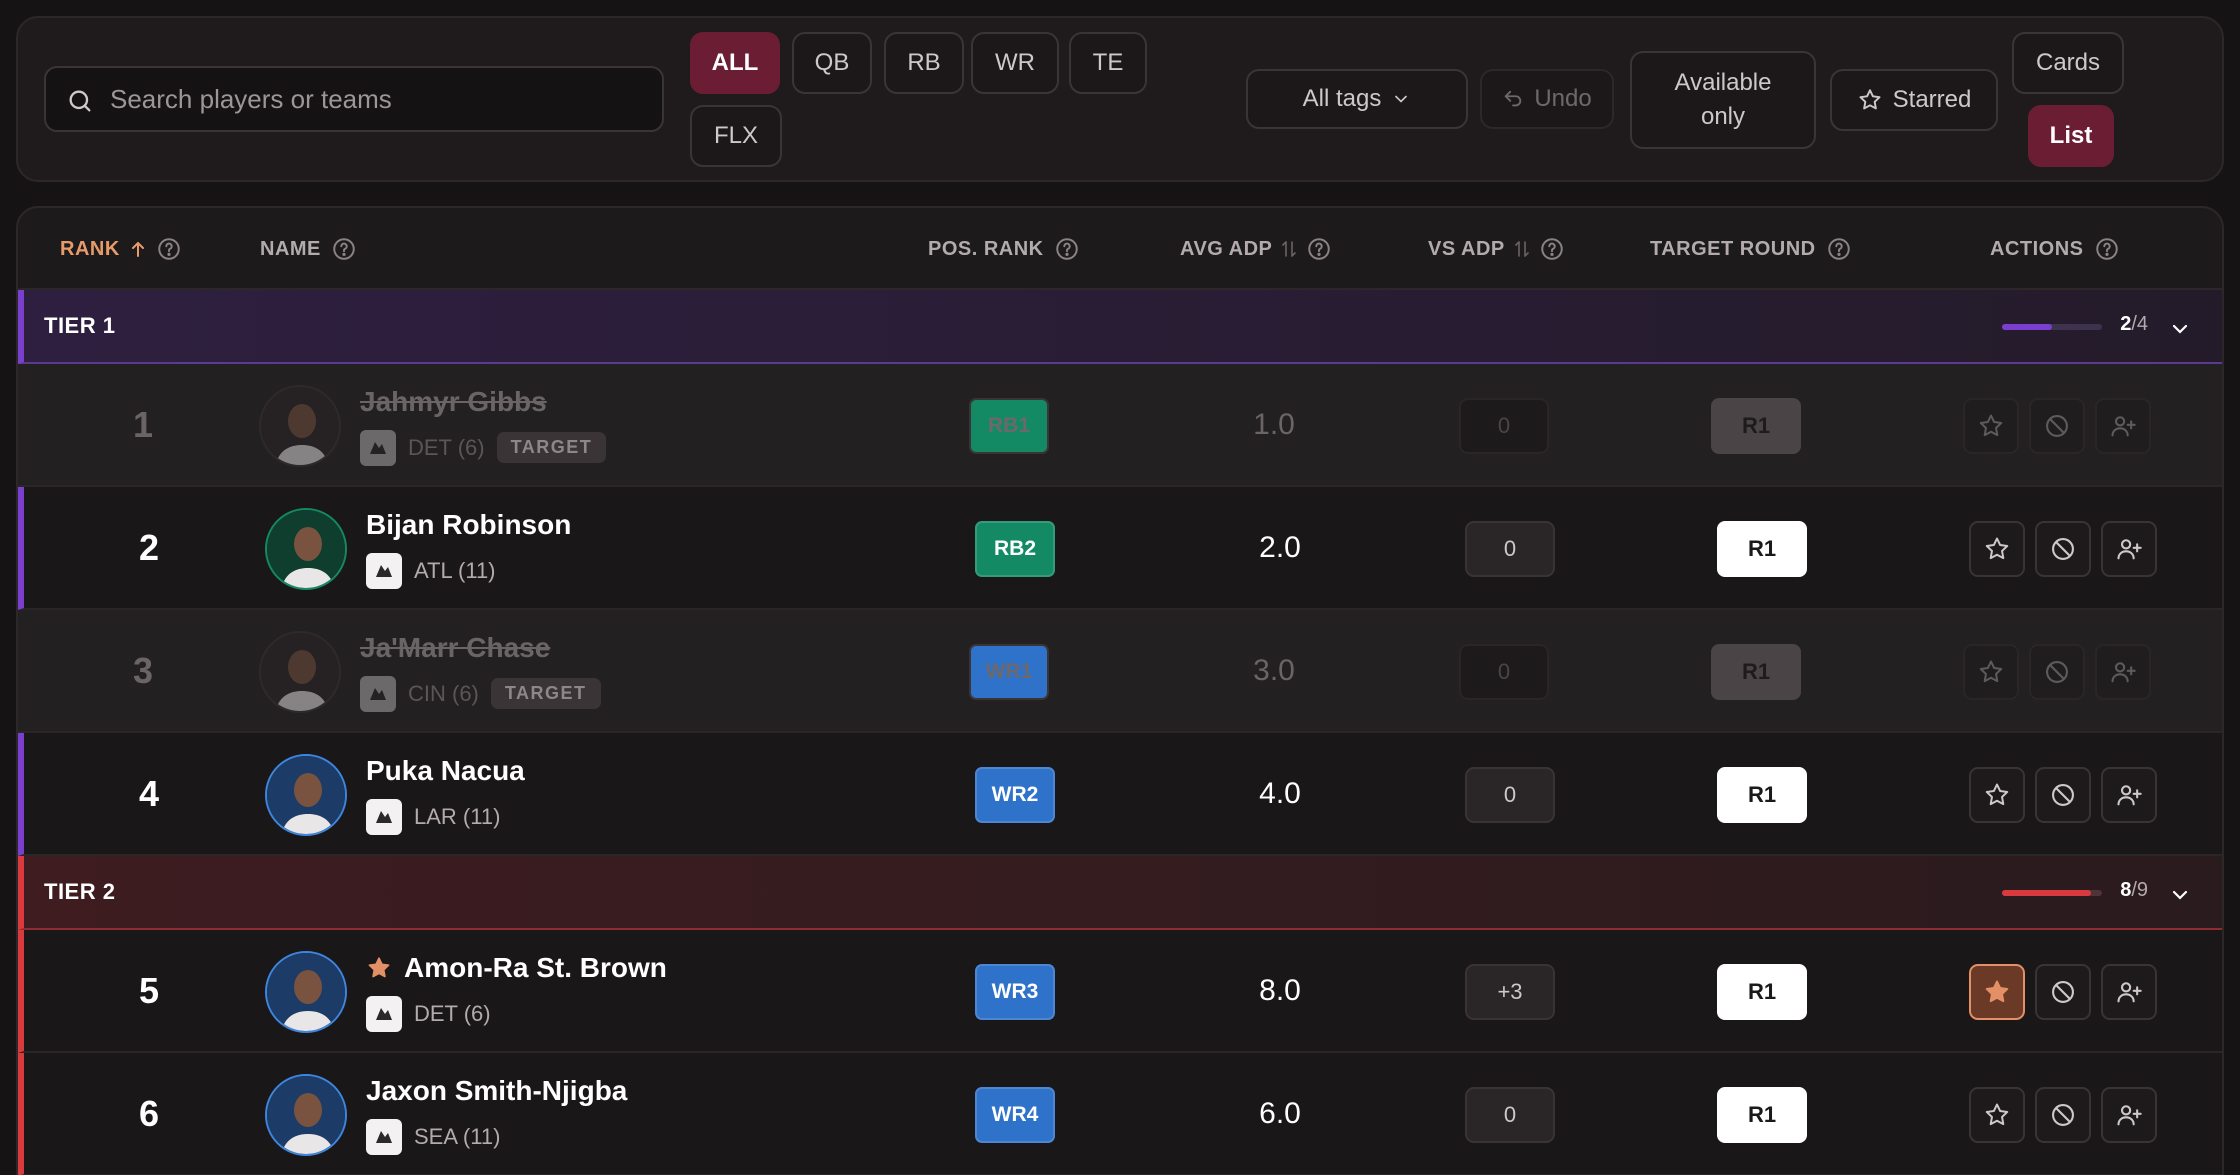 This screenshot has width=2240, height=1175. I want to click on player-name: Amon-Ra St. Brown, so click(516, 968).